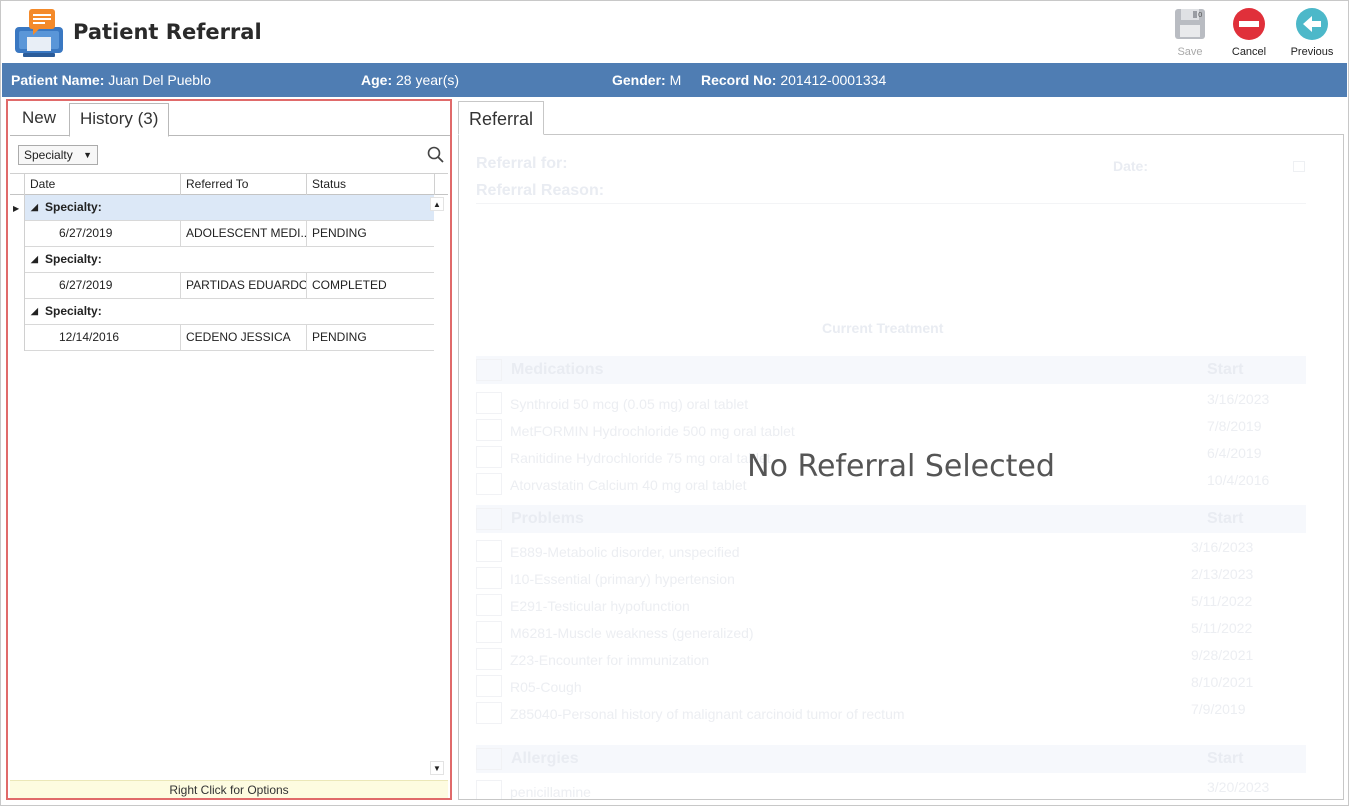  I want to click on problems-header, so click(891, 519).